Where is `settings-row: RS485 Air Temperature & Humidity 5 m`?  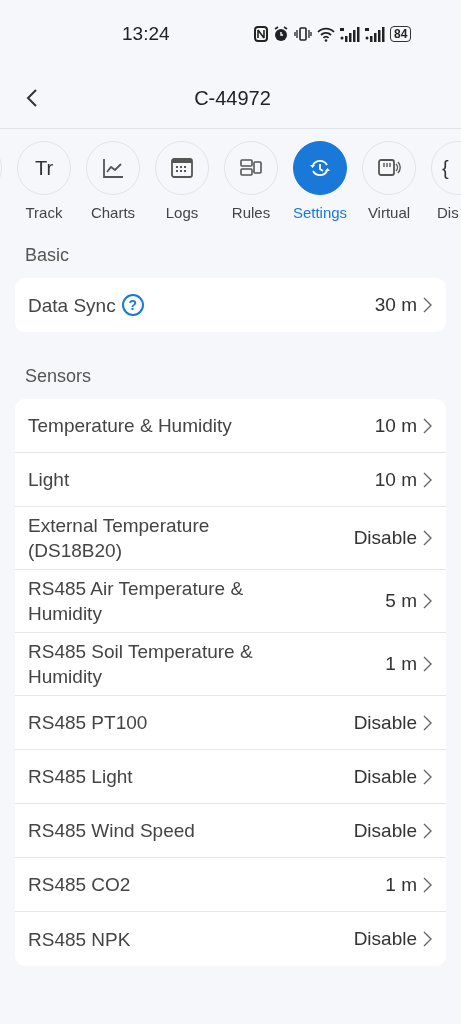 settings-row: RS485 Air Temperature & Humidity 5 m is located at coordinates (230, 601).